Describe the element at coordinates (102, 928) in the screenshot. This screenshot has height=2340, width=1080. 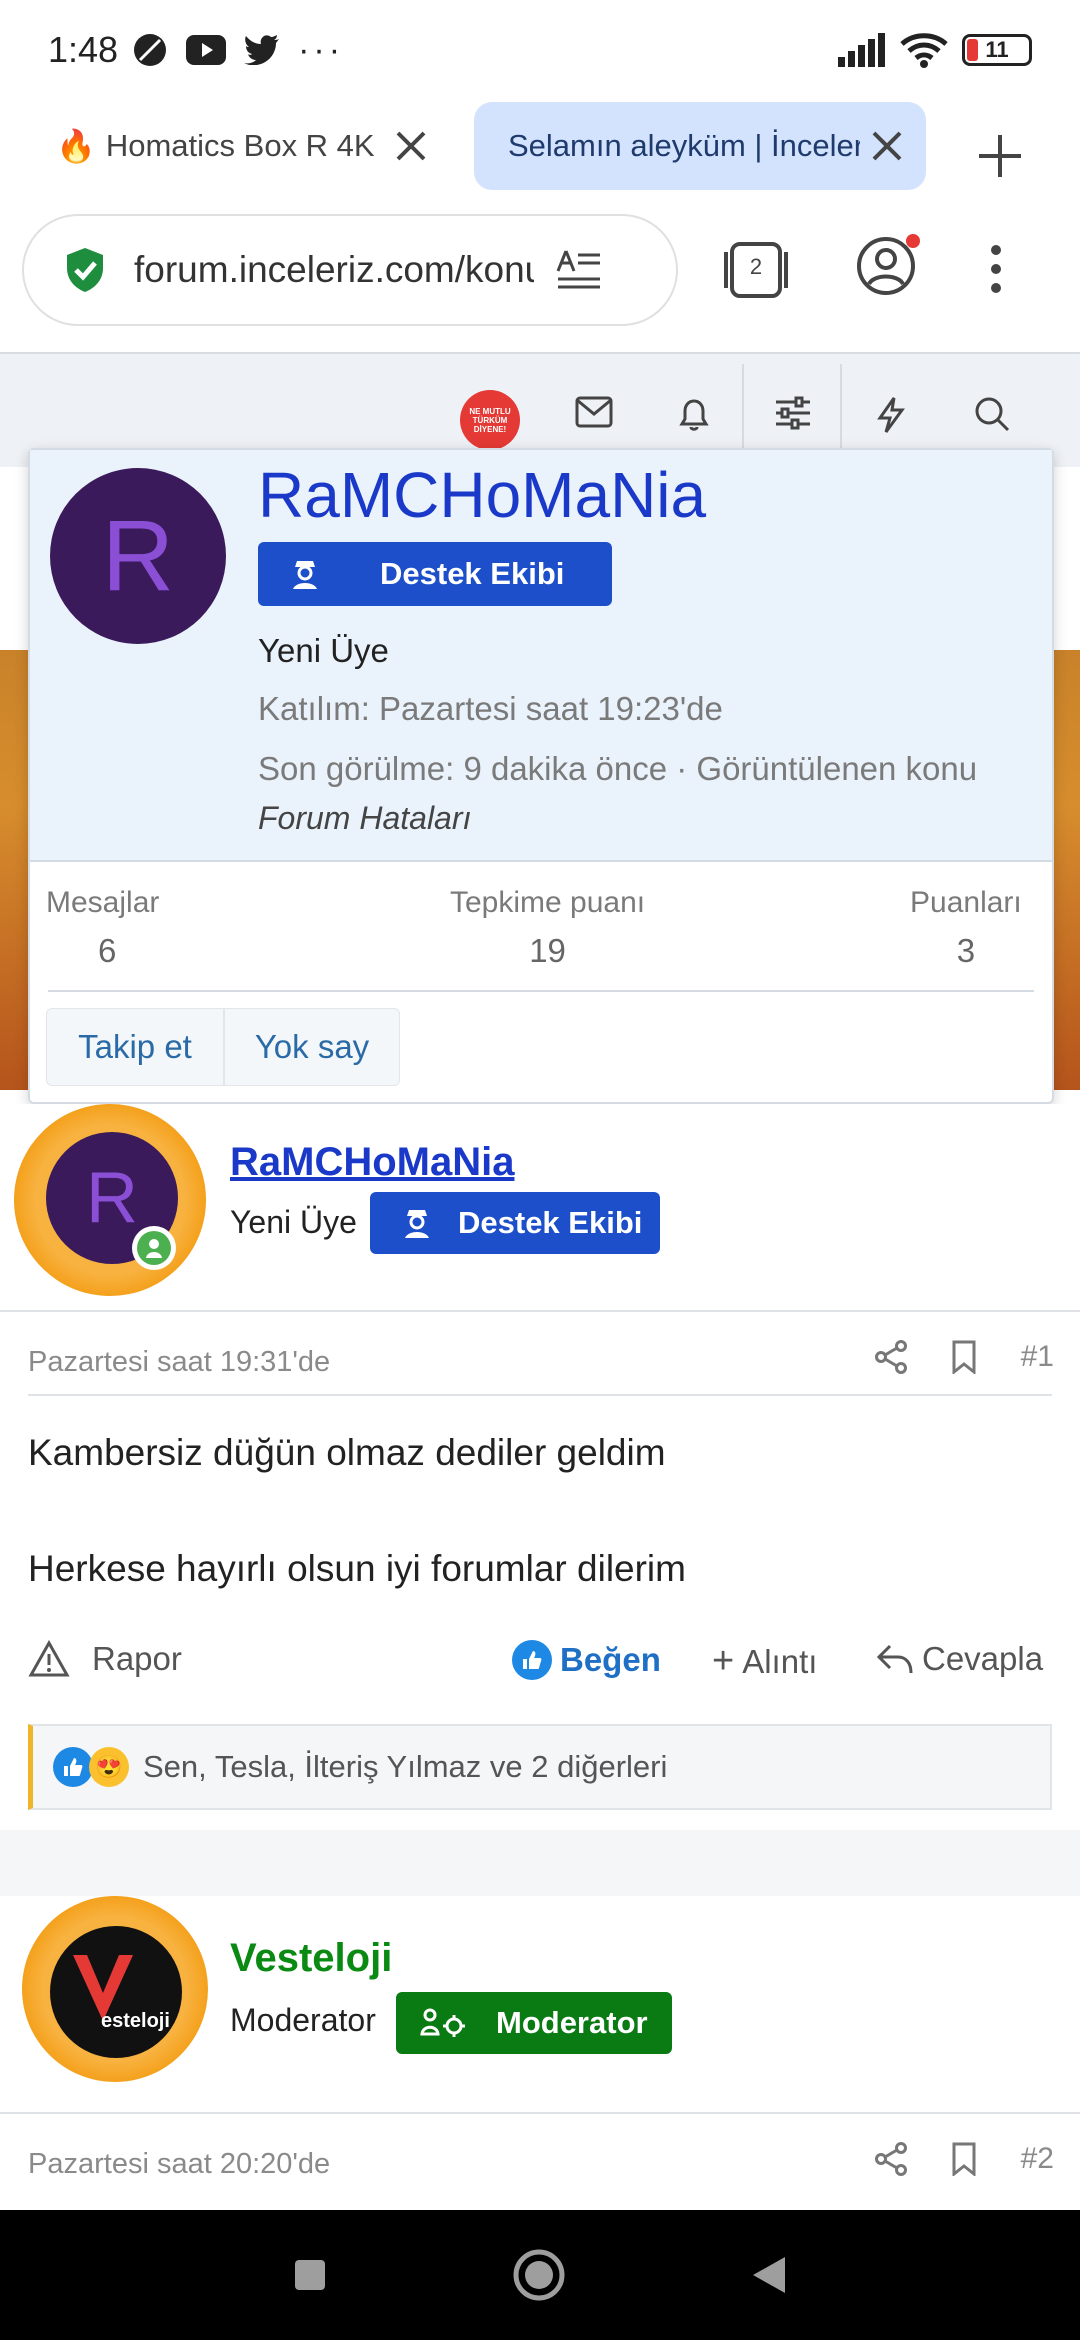
I see `stat-messages: Mesajlar 6` at that location.